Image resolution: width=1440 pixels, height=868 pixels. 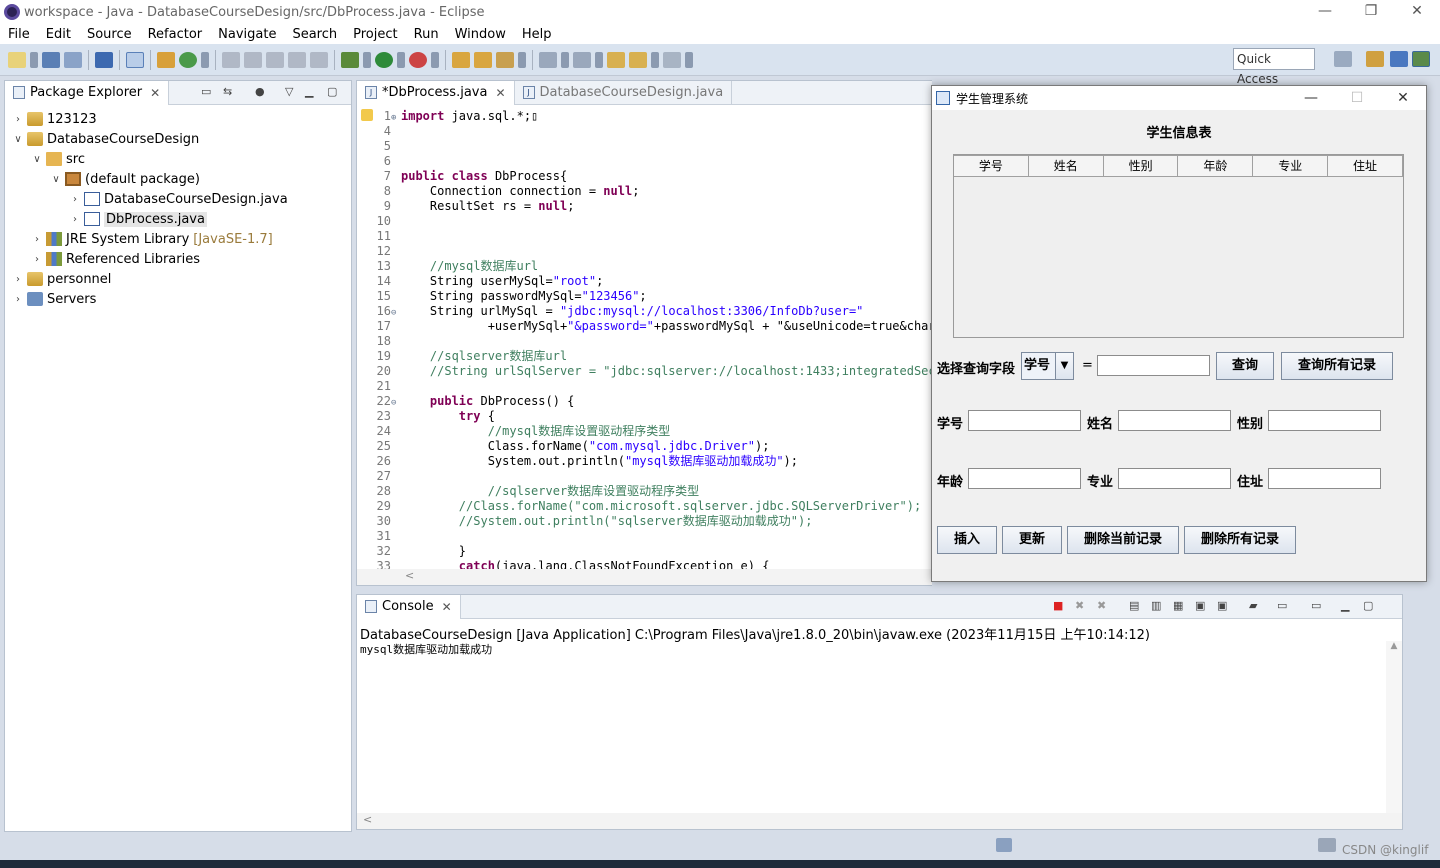 I want to click on id-input, so click(x=1024, y=420).